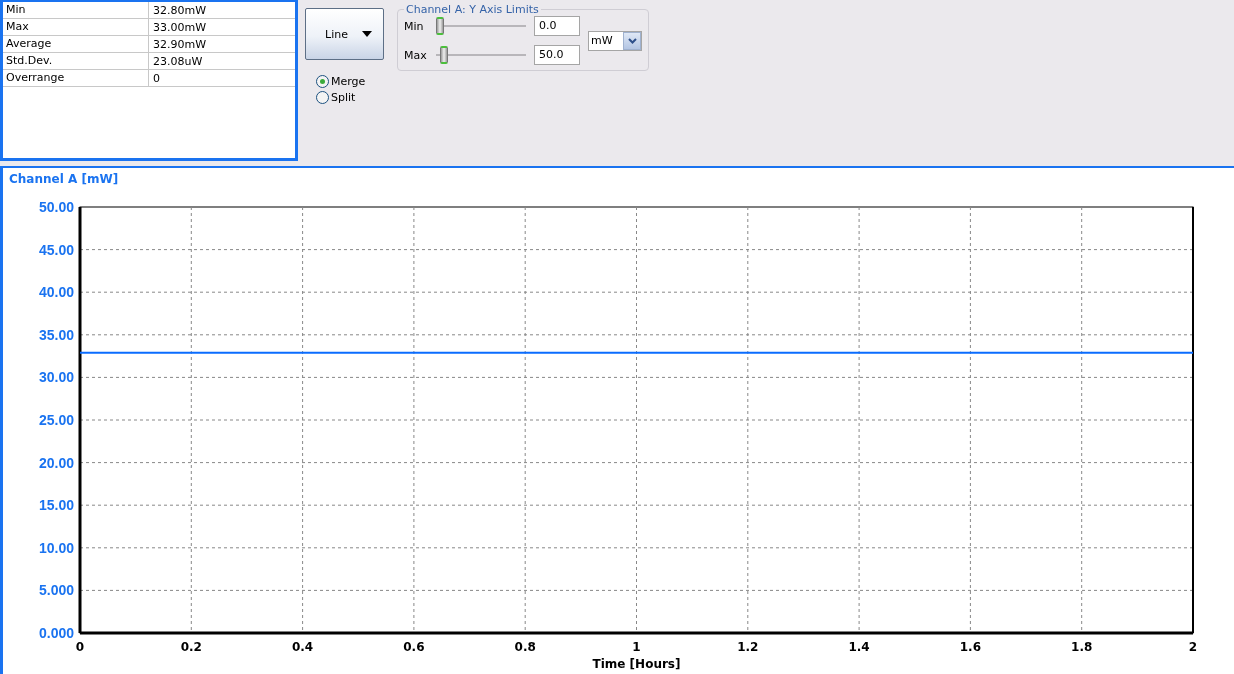 The height and width of the screenshot is (674, 1234). What do you see at coordinates (351, 81) in the screenshot?
I see `radio-option: Merge` at bounding box center [351, 81].